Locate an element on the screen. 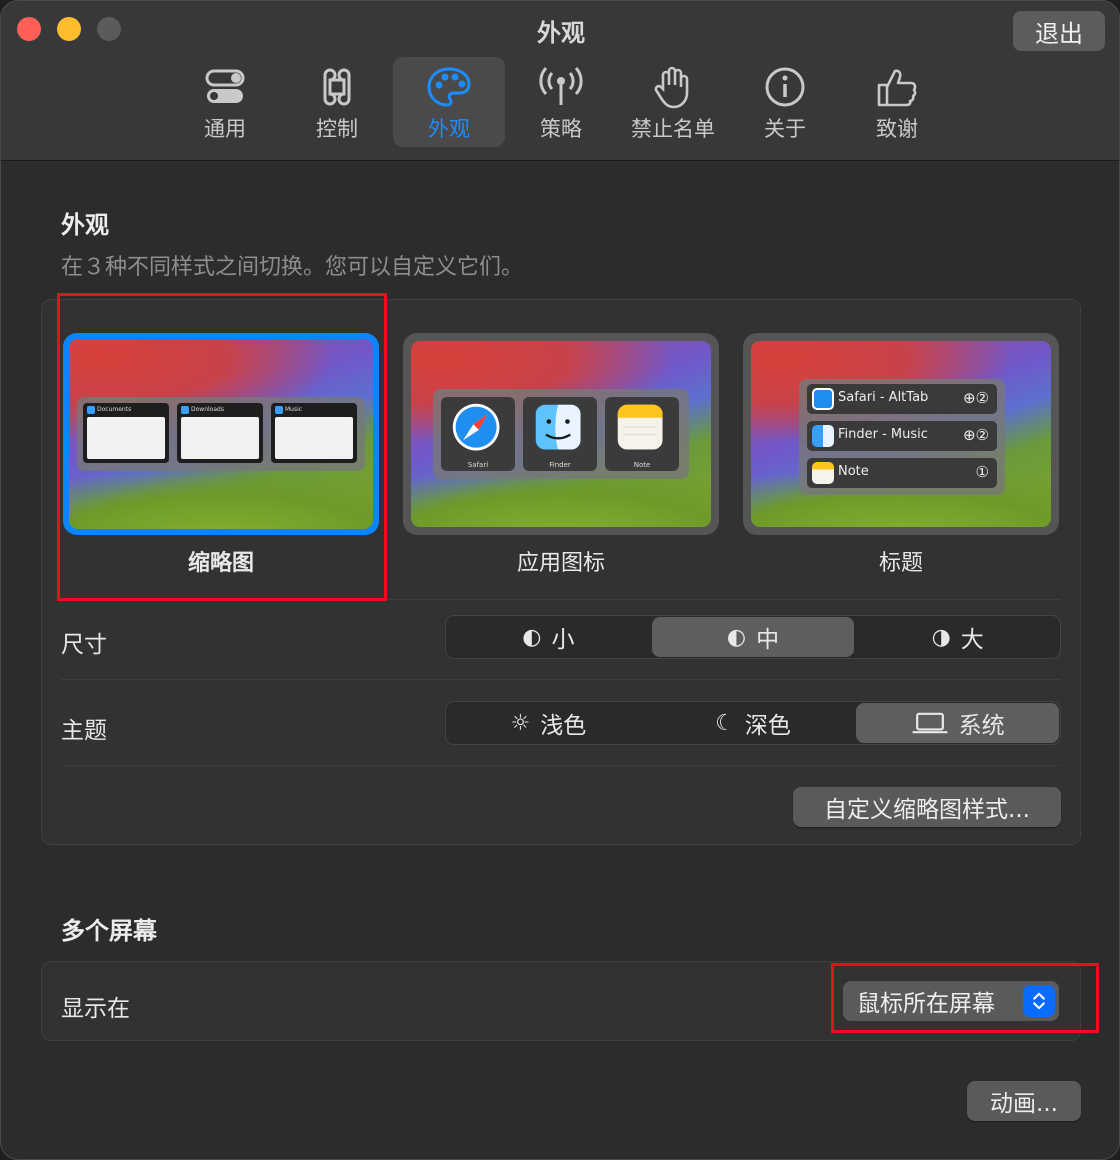  appearance-title: 外观 is located at coordinates (85, 225).